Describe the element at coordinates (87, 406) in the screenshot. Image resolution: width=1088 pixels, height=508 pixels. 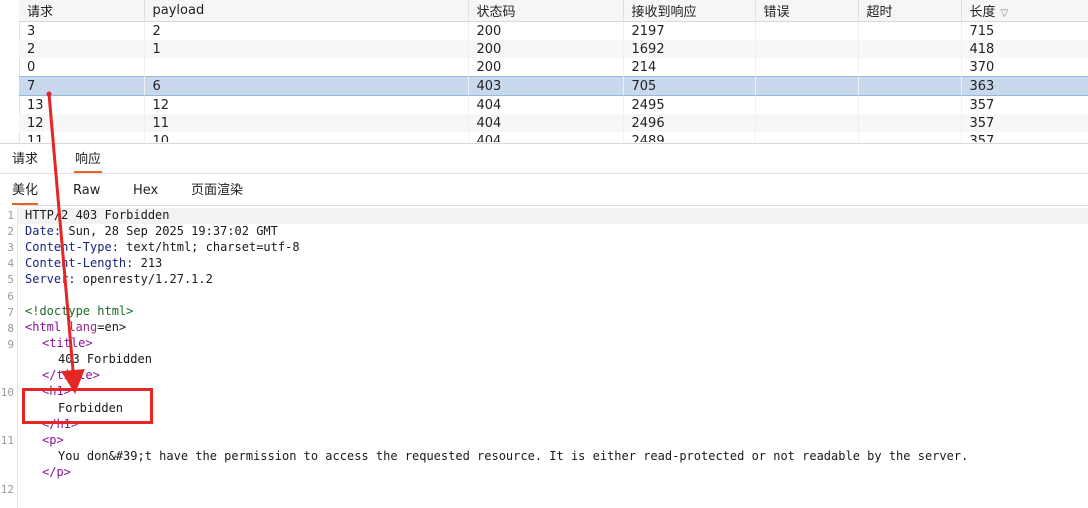
I see `annotation-highlight-box` at that location.